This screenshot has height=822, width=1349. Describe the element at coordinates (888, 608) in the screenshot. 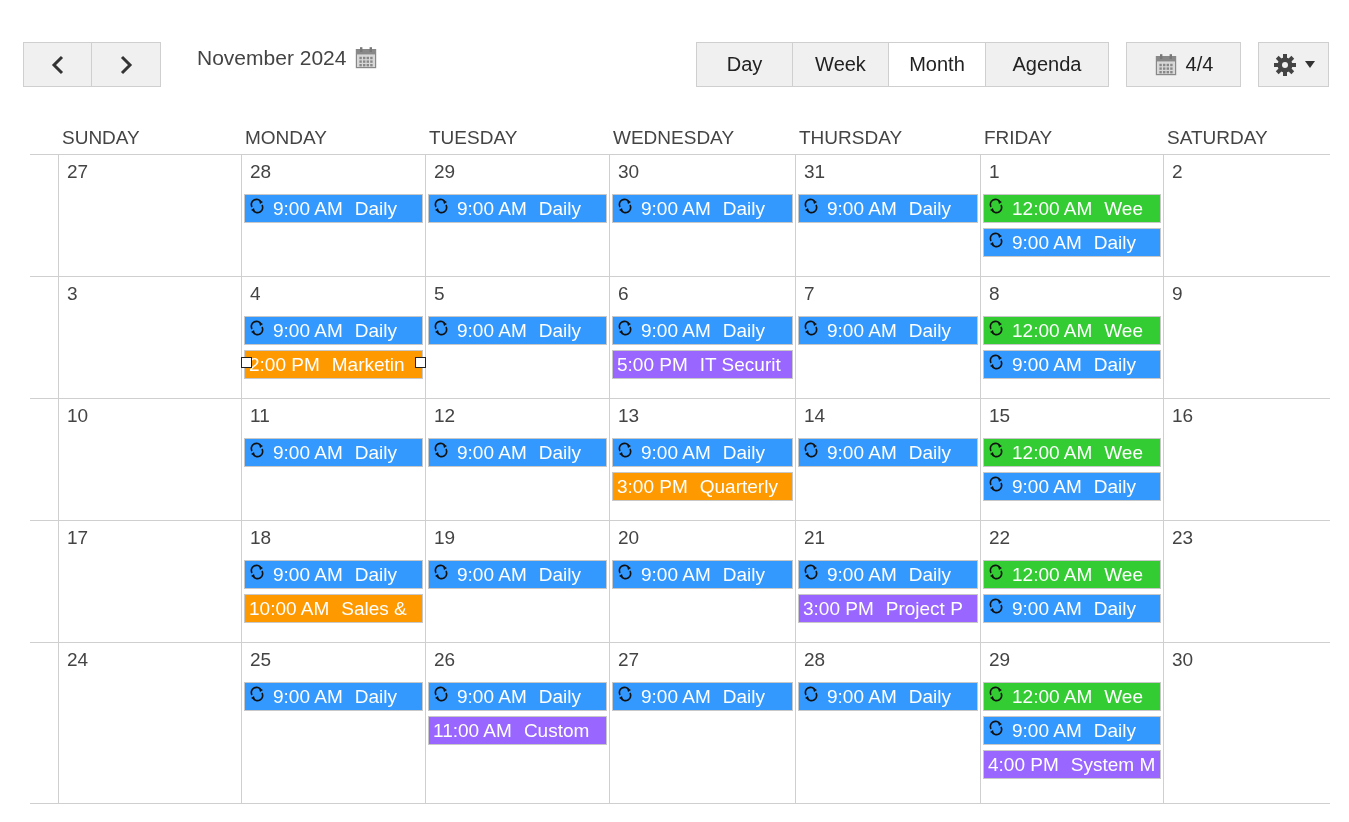

I see `calendar-event: 3:00 PM Project P` at that location.